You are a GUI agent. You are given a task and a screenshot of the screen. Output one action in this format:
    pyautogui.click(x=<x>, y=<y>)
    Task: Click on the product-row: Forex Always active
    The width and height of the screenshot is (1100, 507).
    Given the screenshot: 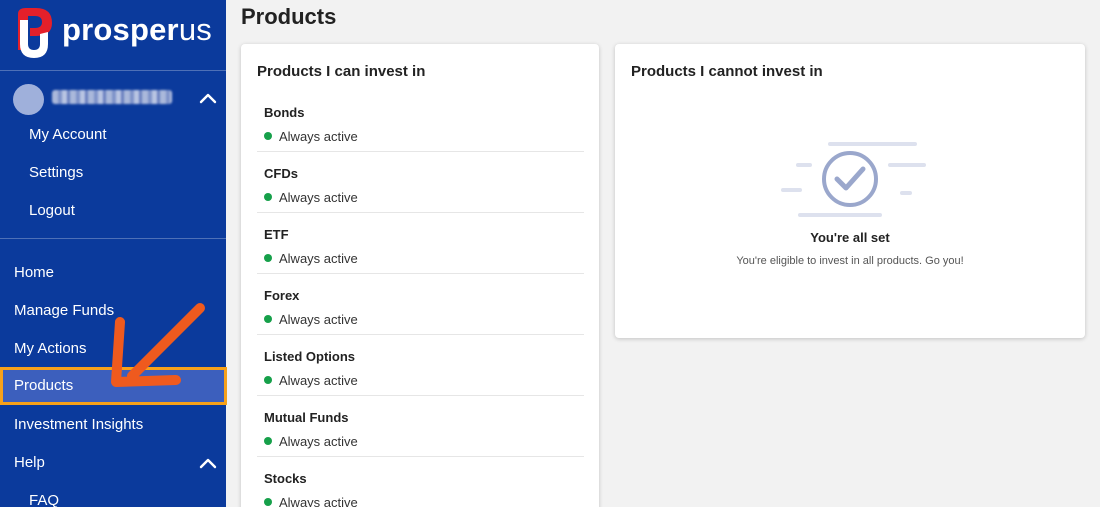 What is the action you would take?
    pyautogui.click(x=420, y=304)
    